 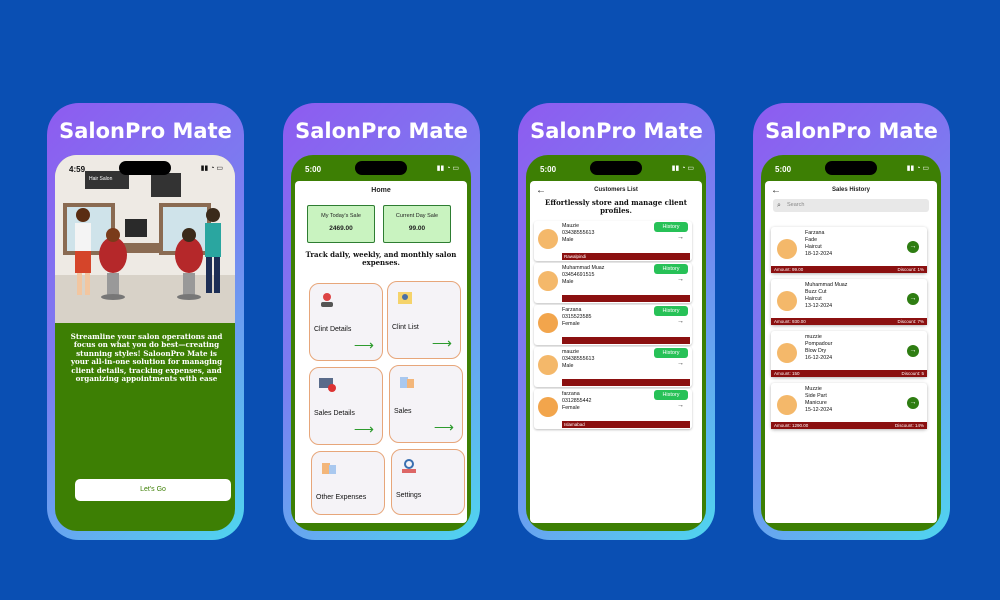 What do you see at coordinates (346, 322) in the screenshot?
I see `tile-client-details: Clint Details ⟶` at bounding box center [346, 322].